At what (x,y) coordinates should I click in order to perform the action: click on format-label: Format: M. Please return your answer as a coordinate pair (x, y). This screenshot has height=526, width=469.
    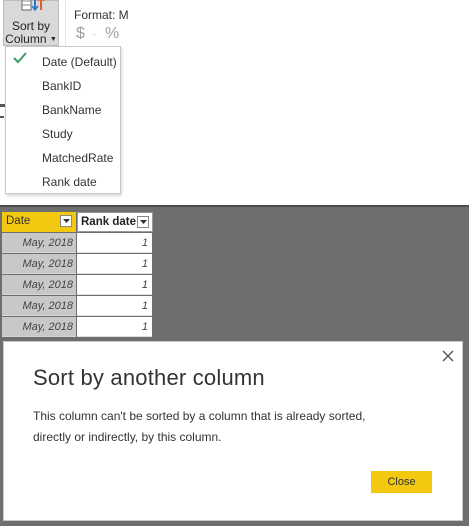
    Looking at the image, I should click on (101, 15).